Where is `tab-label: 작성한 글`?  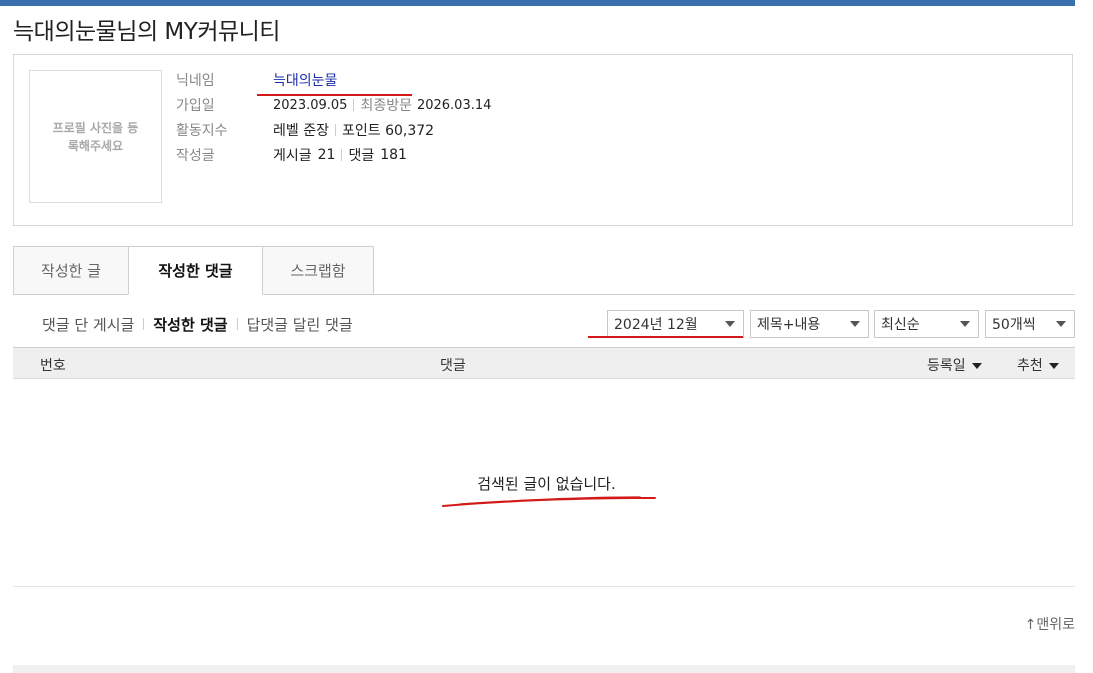
tab-label: 작성한 글 is located at coordinates (71, 271).